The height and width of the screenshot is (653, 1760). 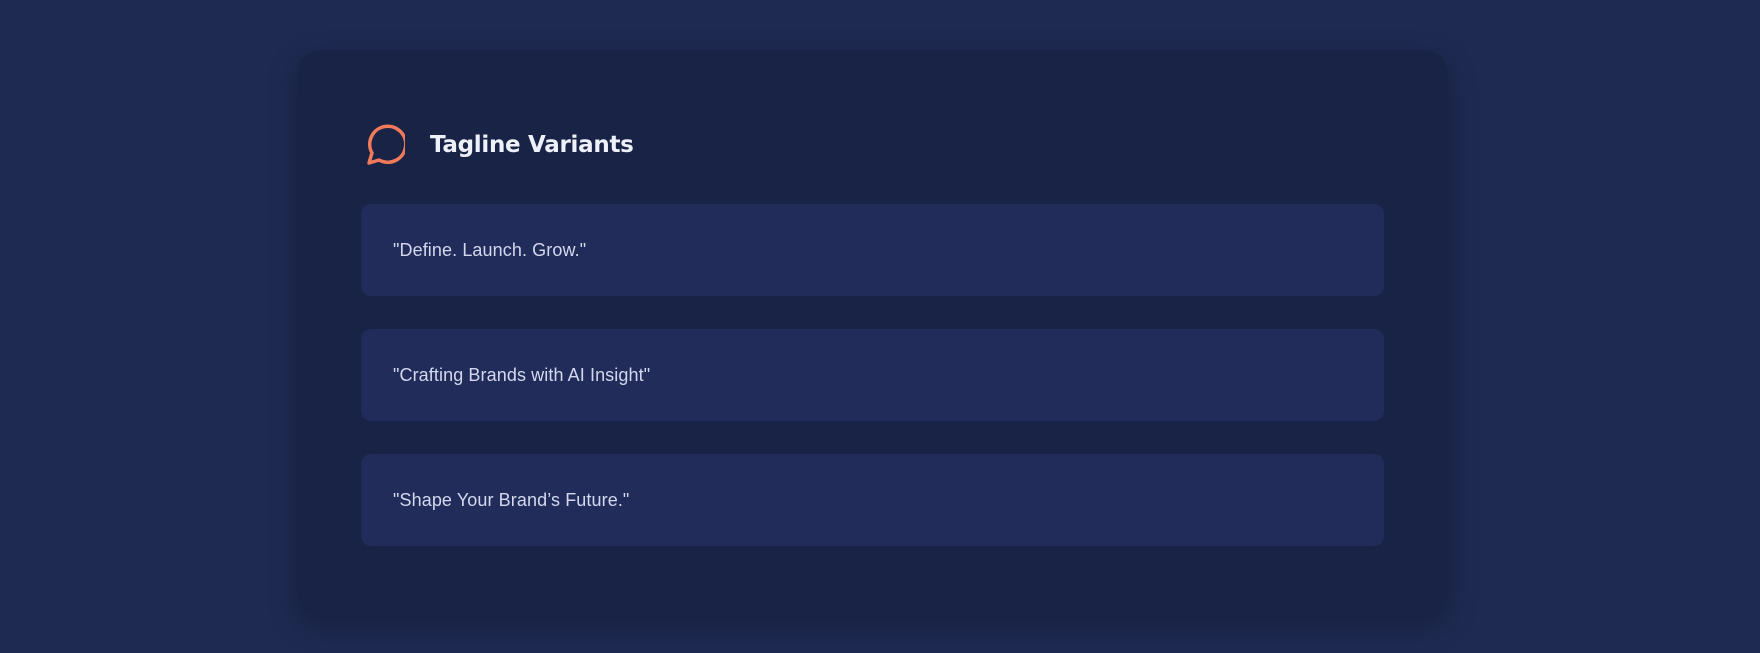 What do you see at coordinates (511, 499) in the screenshot?
I see `tagline-text: "Shape Your Brand’s Future."` at bounding box center [511, 499].